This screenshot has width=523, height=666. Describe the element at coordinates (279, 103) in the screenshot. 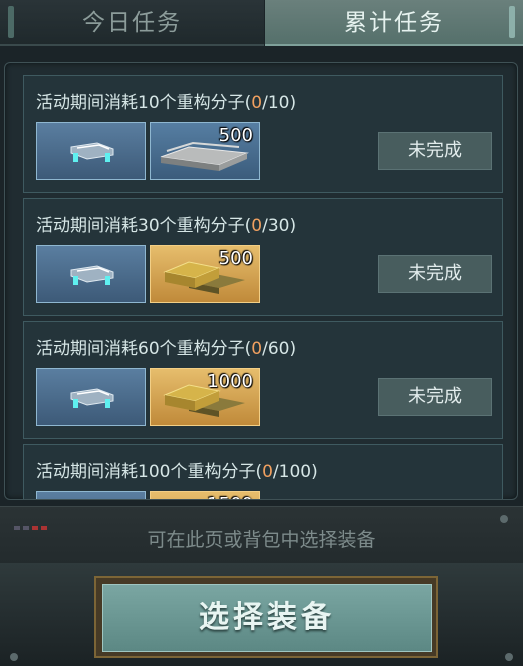

I see `task-progress-total: /10)` at that location.